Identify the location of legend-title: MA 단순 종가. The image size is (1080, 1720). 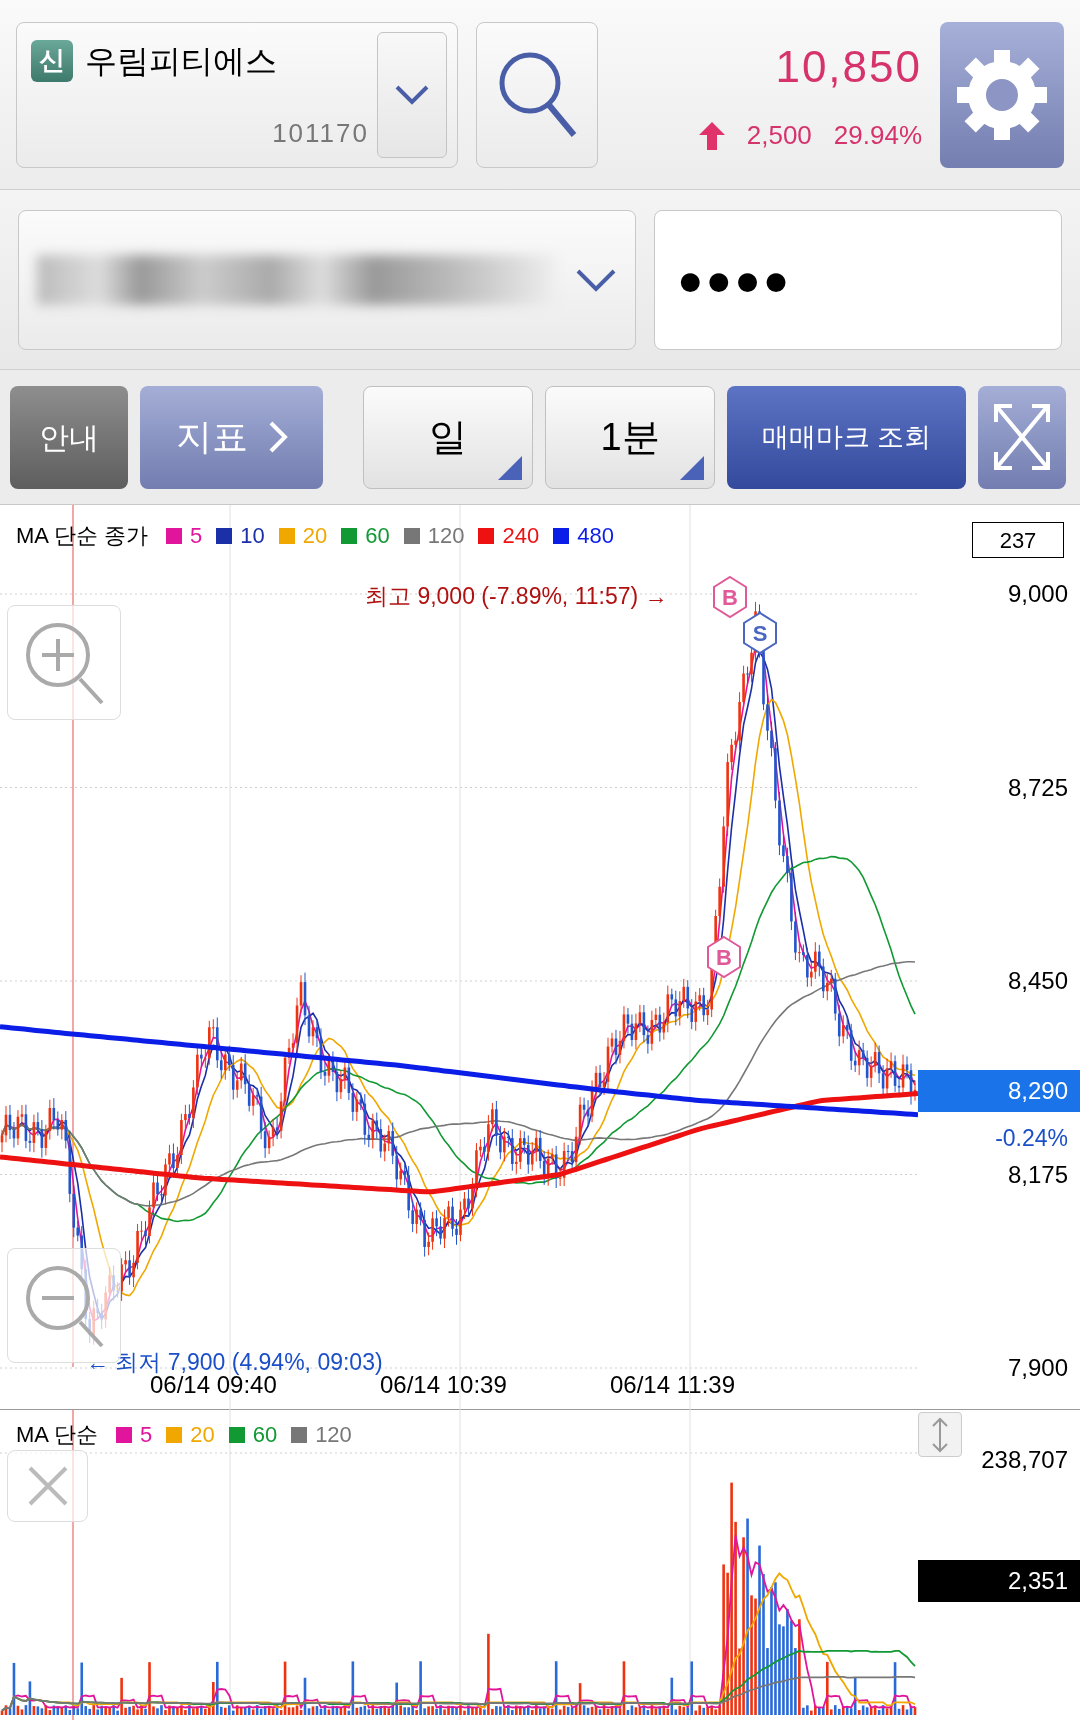
(82, 536).